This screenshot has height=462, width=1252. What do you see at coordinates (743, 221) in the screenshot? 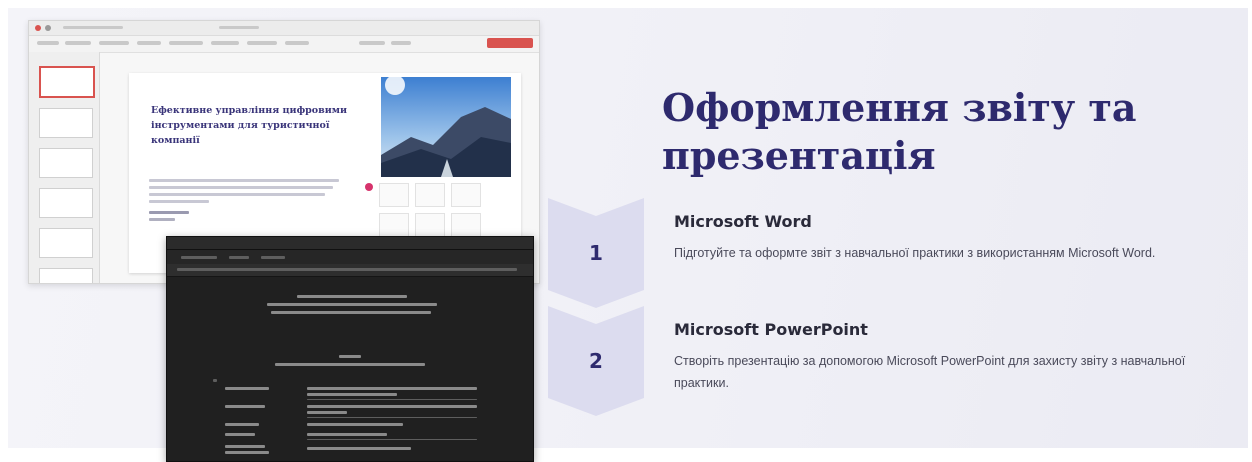
I see `step-title: Microsoft Word` at bounding box center [743, 221].